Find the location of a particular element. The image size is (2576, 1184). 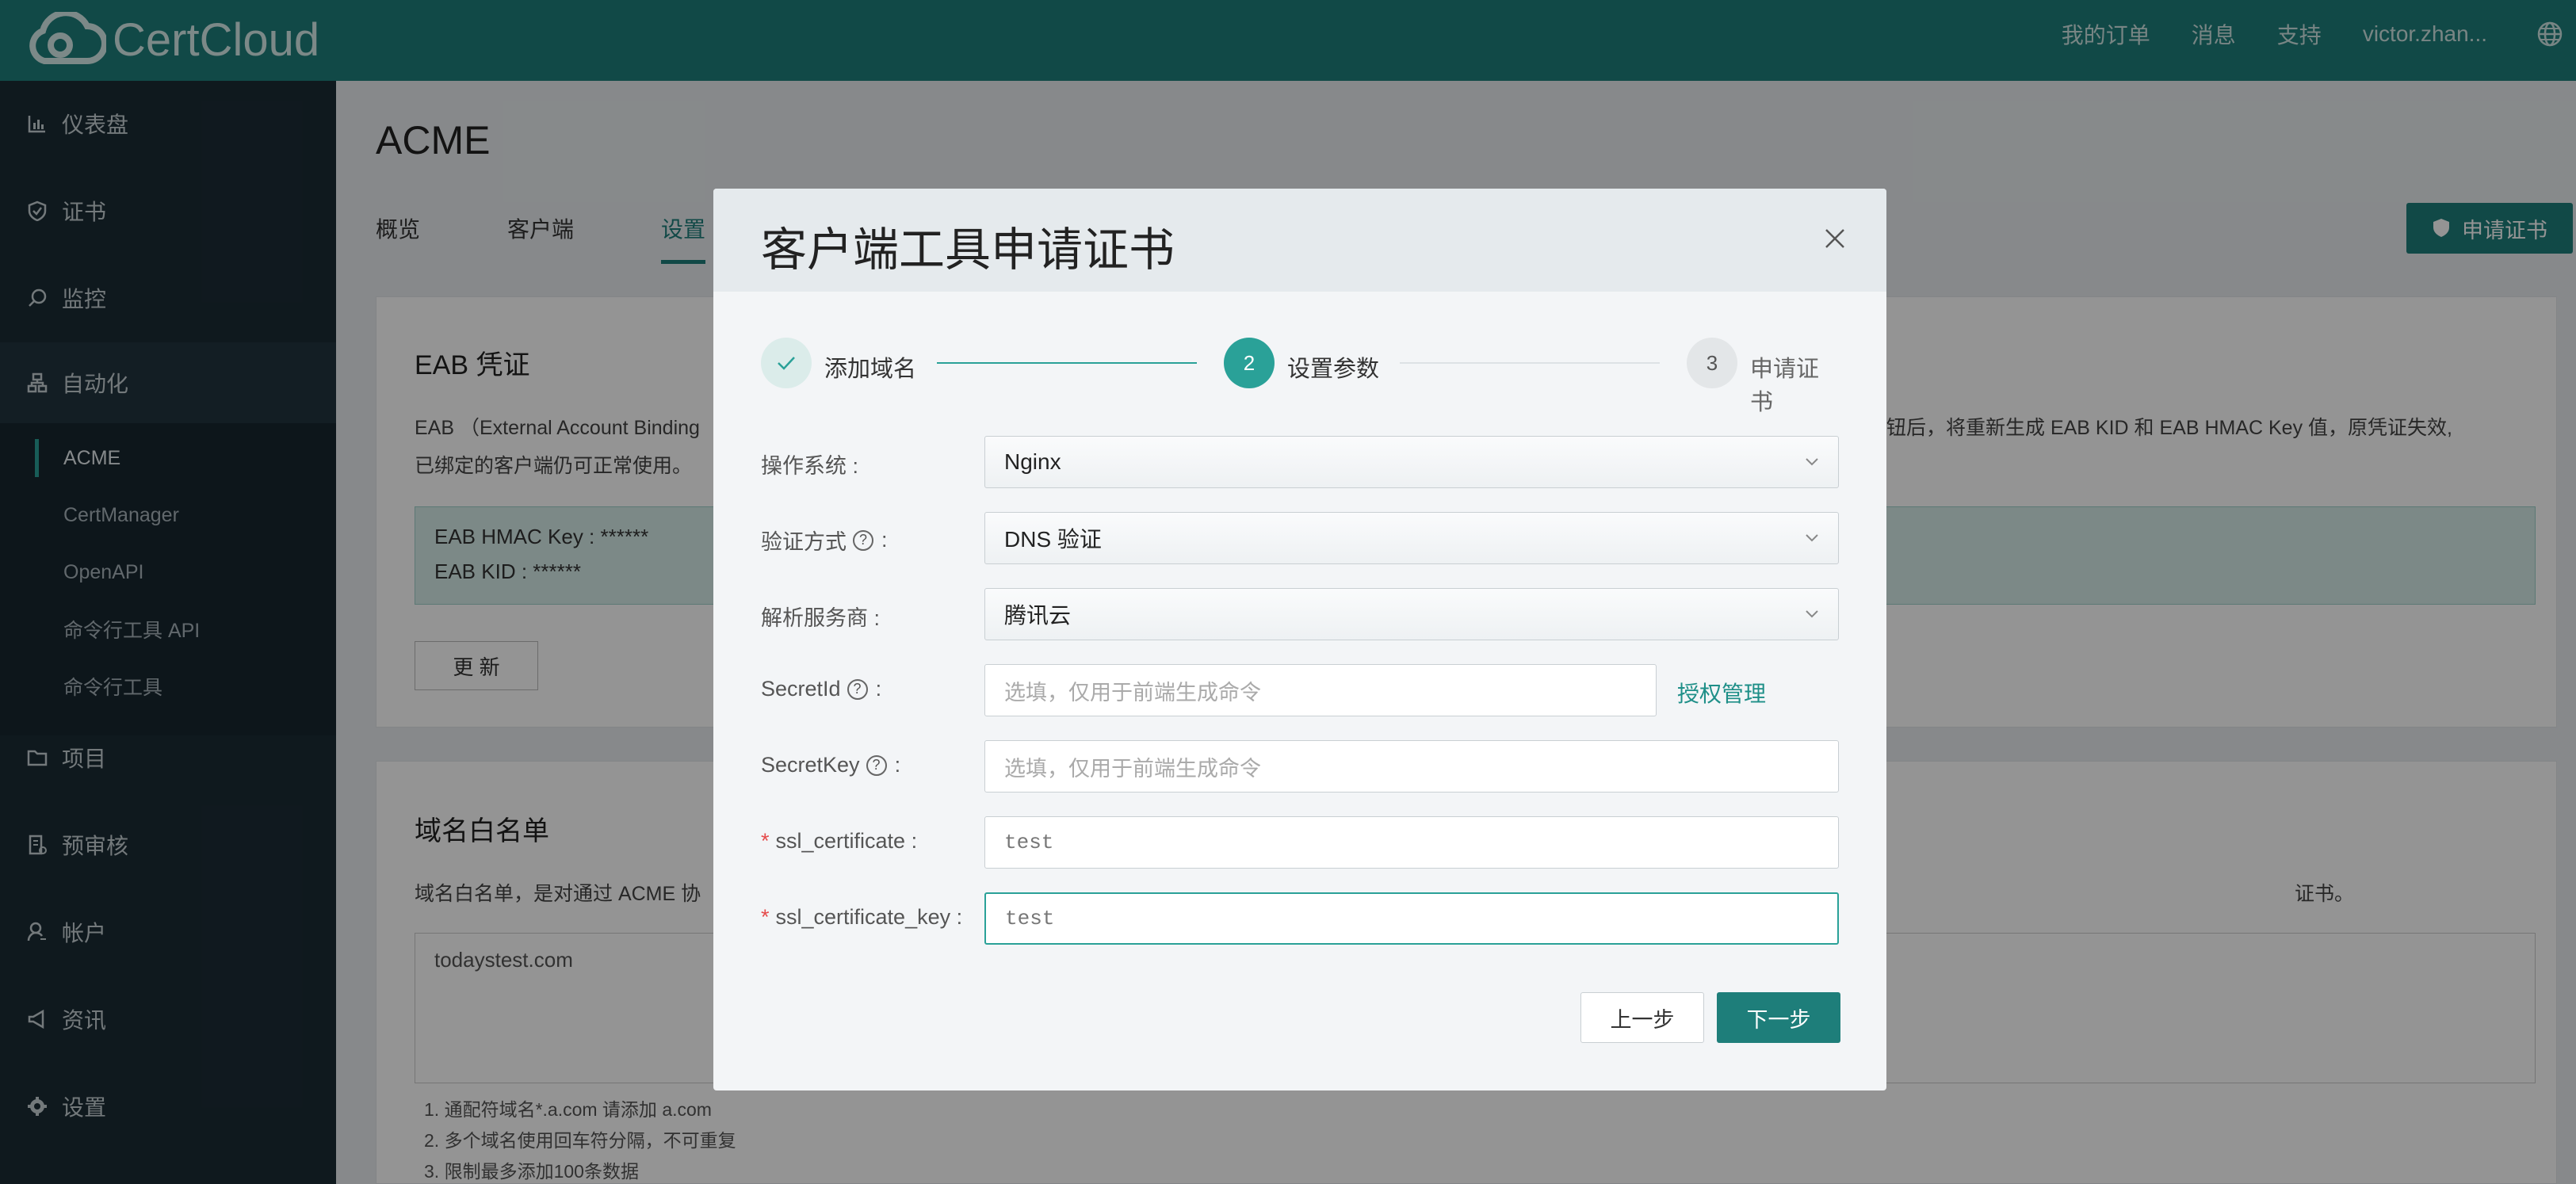

auth-manage-link: 授权管理 is located at coordinates (1722, 692).